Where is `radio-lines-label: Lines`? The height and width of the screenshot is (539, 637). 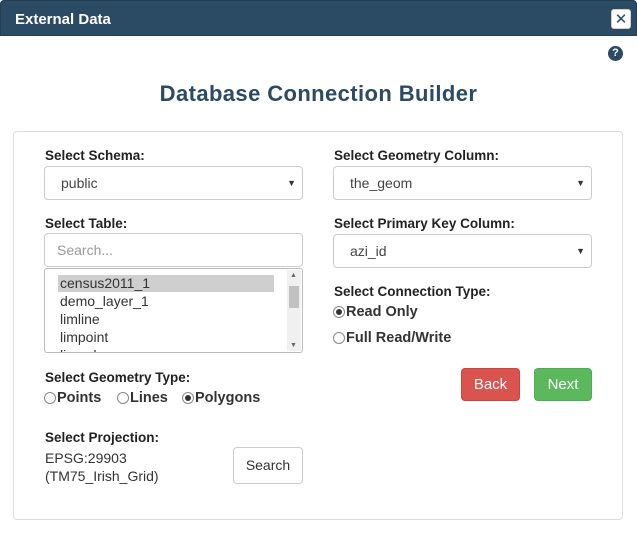
radio-lines-label: Lines is located at coordinates (149, 398).